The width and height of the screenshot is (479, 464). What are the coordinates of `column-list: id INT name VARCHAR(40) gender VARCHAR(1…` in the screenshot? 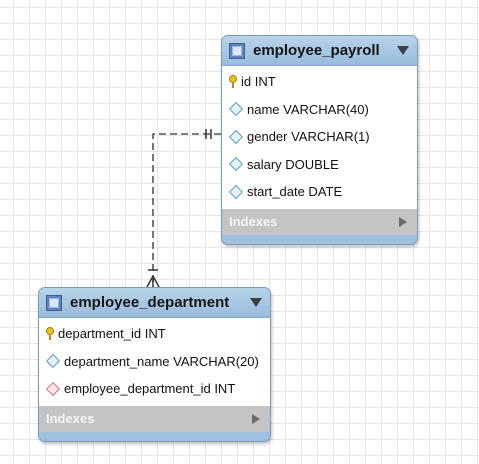 It's located at (319, 137).